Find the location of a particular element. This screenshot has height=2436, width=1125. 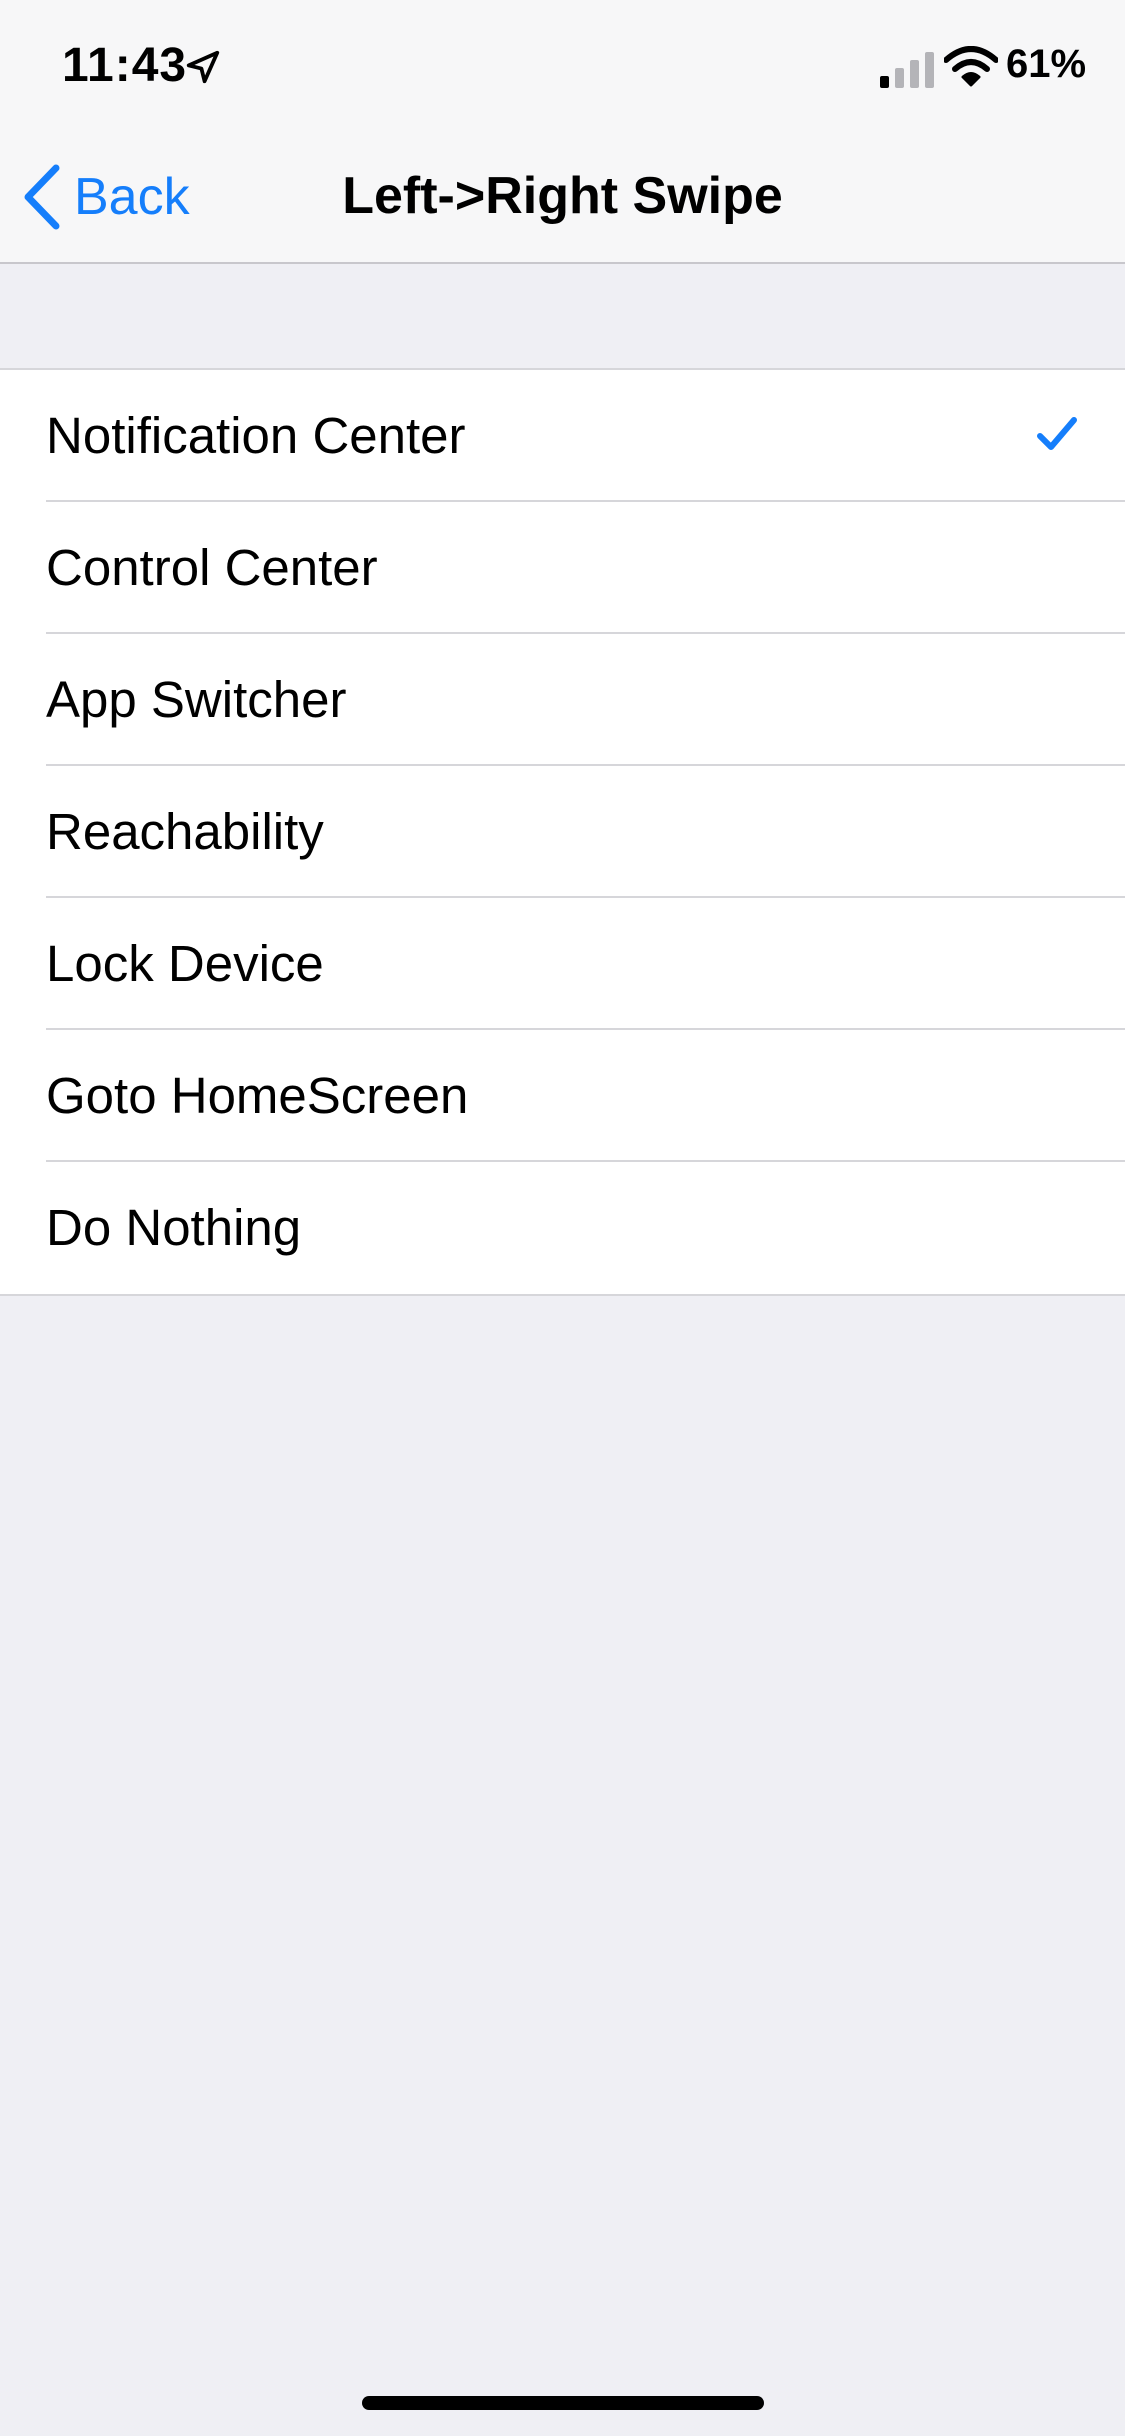

status-bar: 11:43 61% is located at coordinates (562, 66).